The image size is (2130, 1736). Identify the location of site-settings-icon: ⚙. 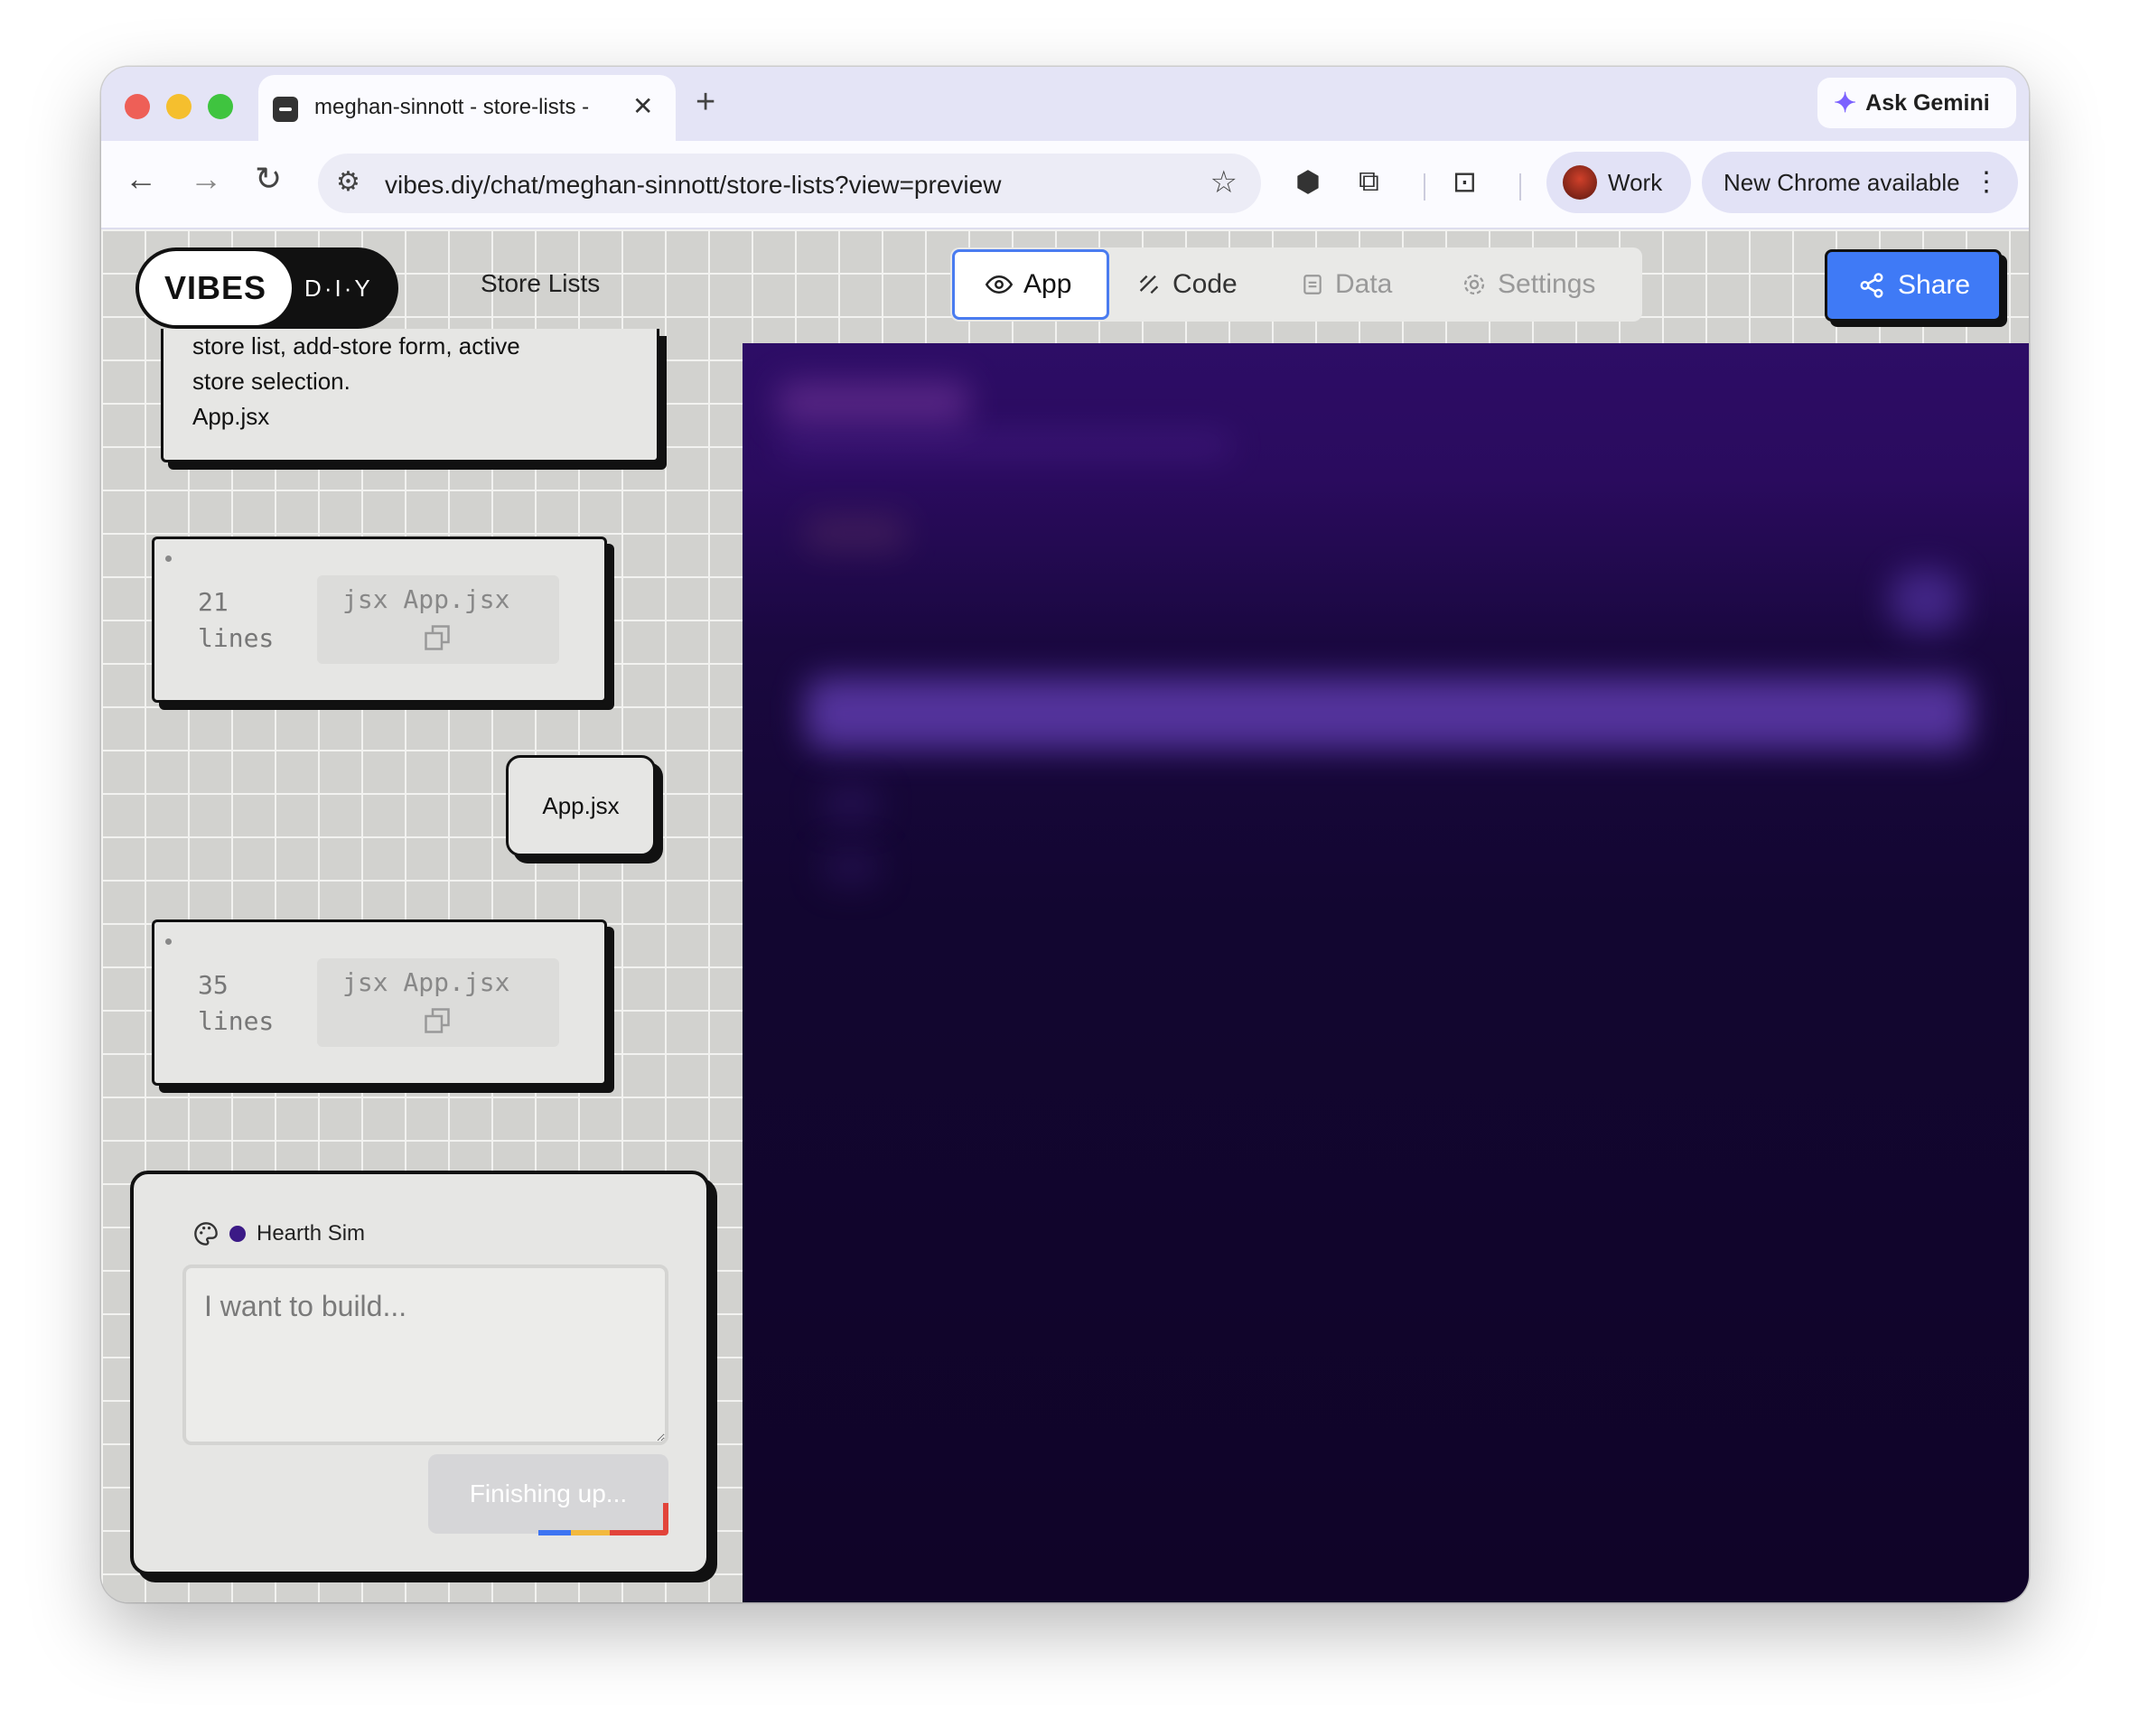
(348, 182).